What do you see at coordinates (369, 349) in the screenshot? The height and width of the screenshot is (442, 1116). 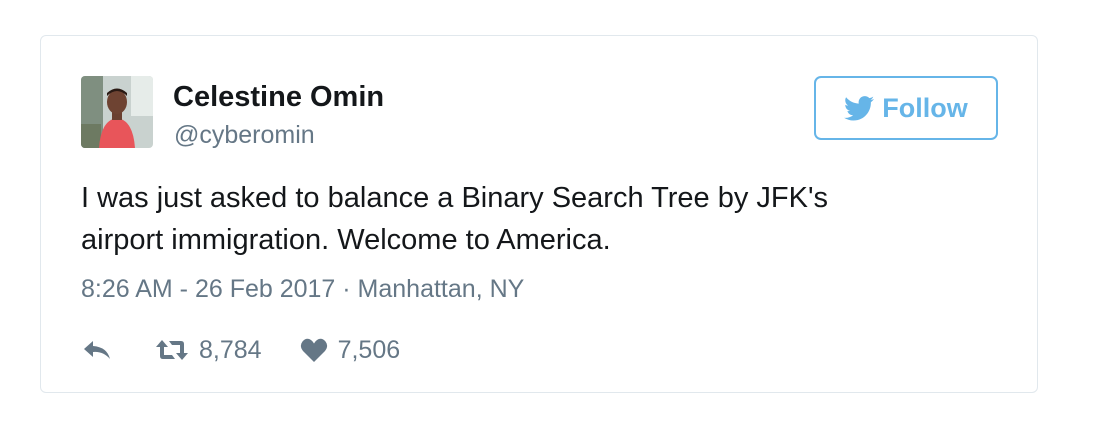 I see `like-count: 7,506` at bounding box center [369, 349].